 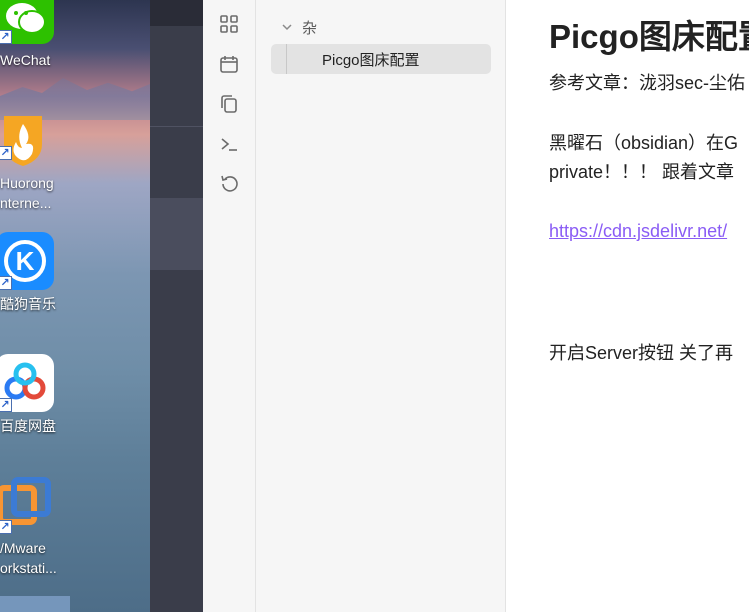 I want to click on taskbar-item, so click(x=35, y=604).